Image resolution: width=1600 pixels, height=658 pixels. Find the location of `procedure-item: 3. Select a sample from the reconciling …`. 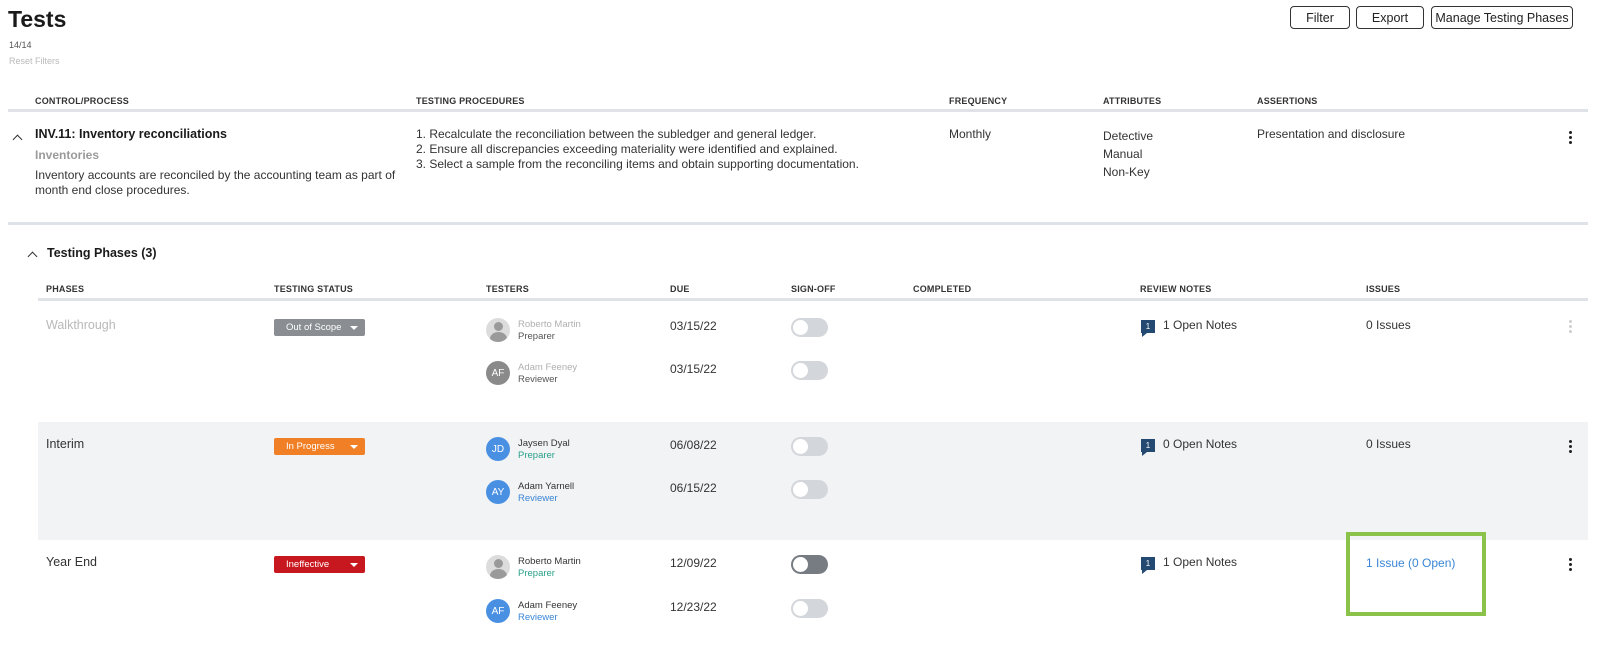

procedure-item: 3. Select a sample from the reconciling … is located at coordinates (637, 164).